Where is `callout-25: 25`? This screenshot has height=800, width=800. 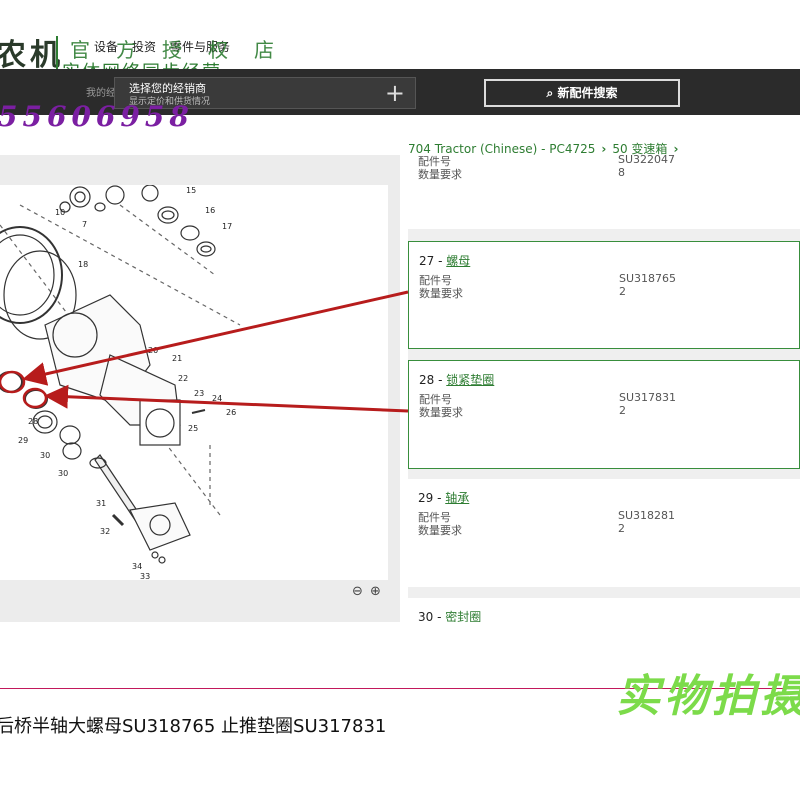
callout-25: 25 is located at coordinates (193, 428).